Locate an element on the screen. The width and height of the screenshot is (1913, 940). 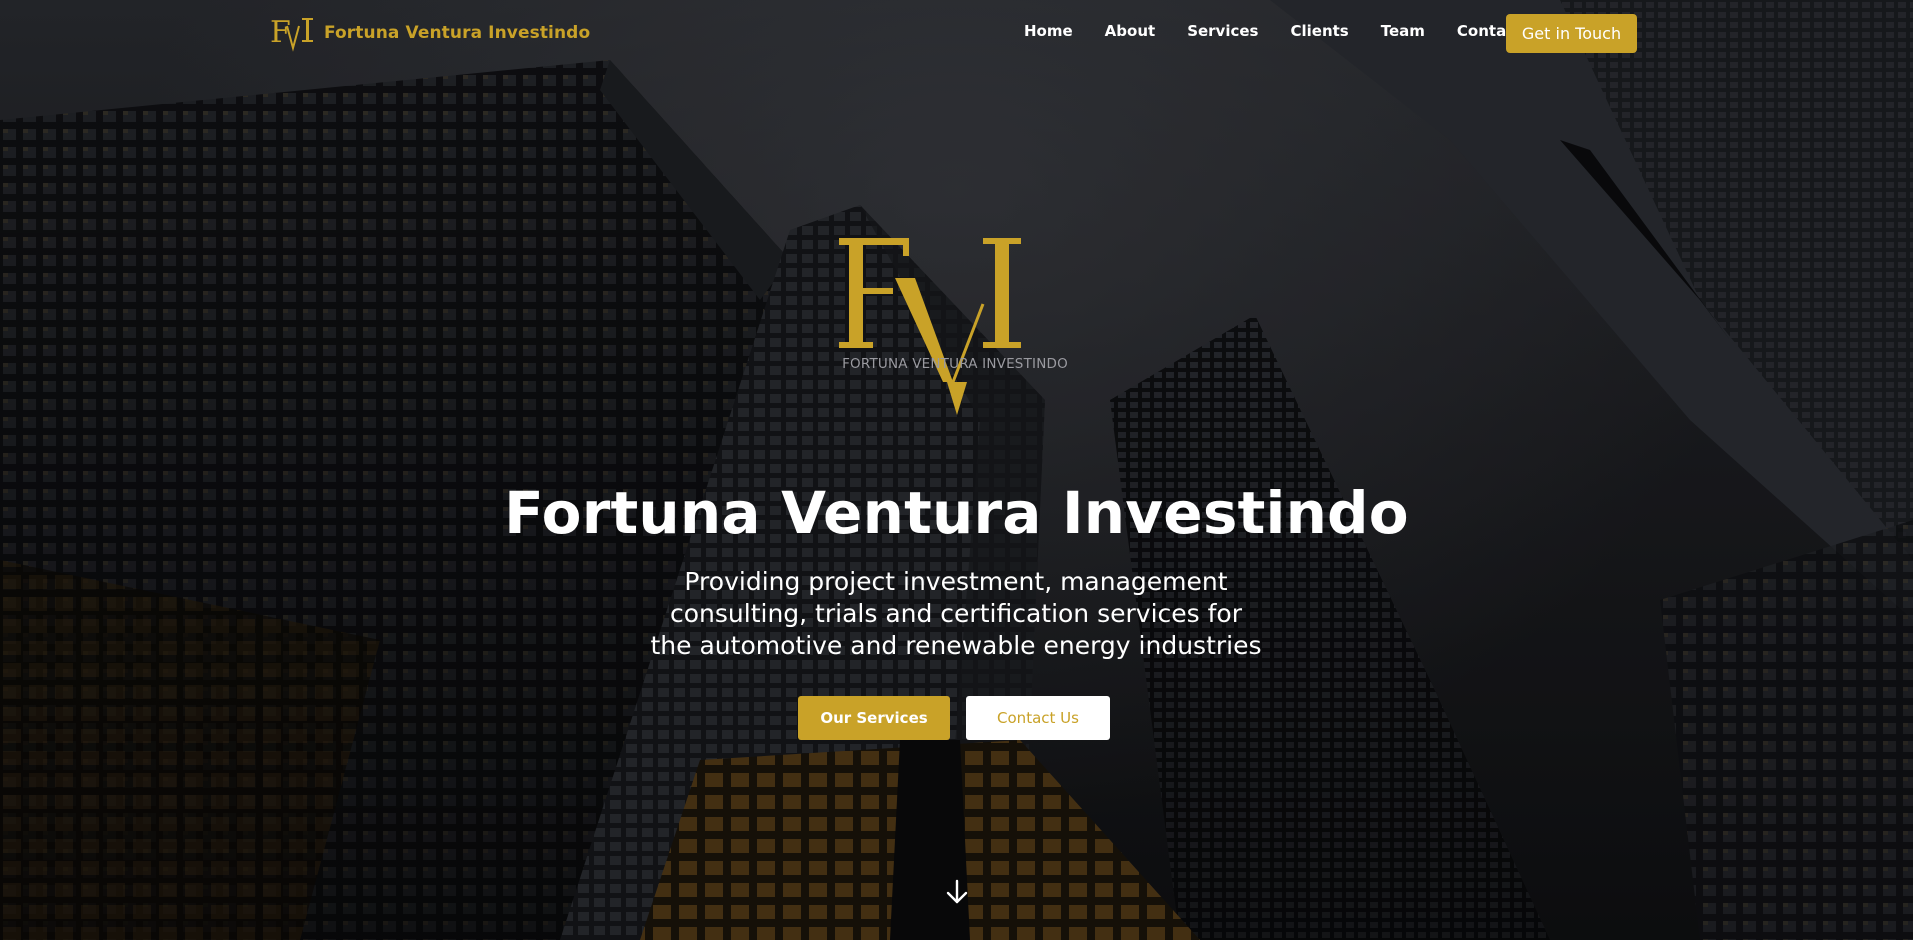
hero-title: Fortuna Ventura Investindo is located at coordinates (956, 513).